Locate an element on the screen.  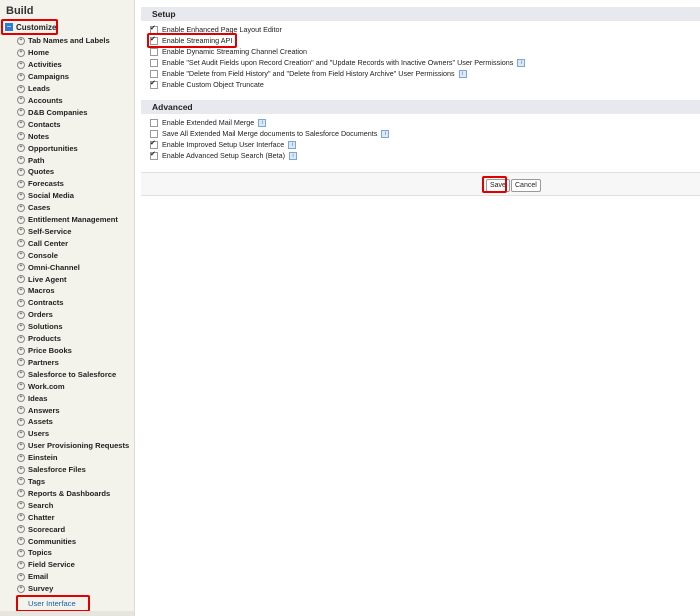
sidebar-item: + Call Center is located at coordinates (73, 243).